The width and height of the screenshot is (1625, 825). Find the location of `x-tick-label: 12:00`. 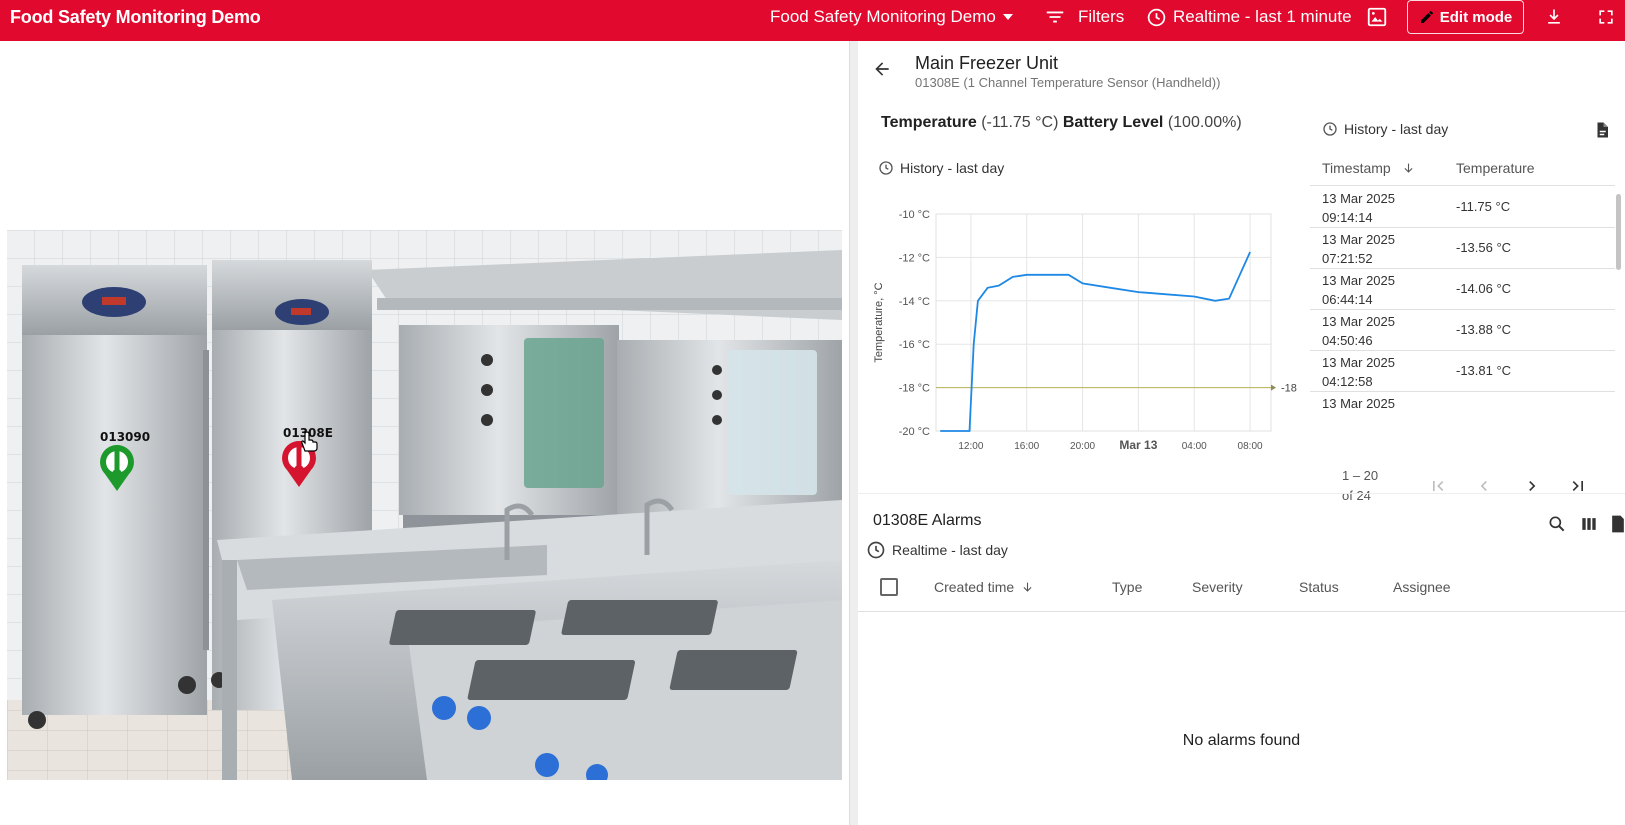

x-tick-label: 12:00 is located at coordinates (970, 446).